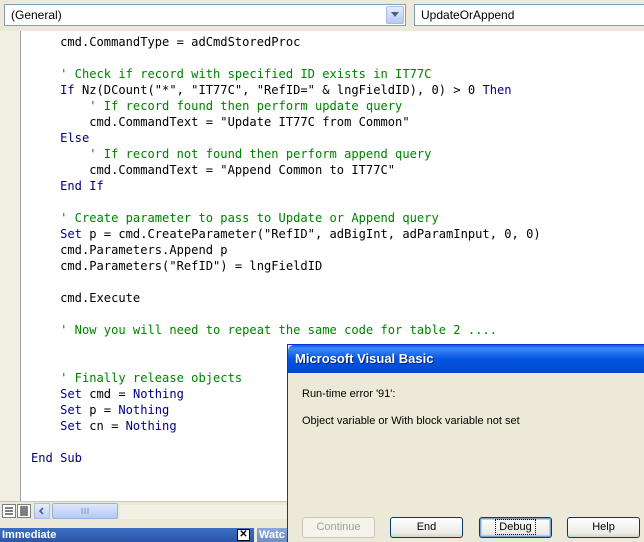 This screenshot has width=644, height=542. What do you see at coordinates (349, 394) in the screenshot?
I see `error-code-text: Run-time error '91':` at bounding box center [349, 394].